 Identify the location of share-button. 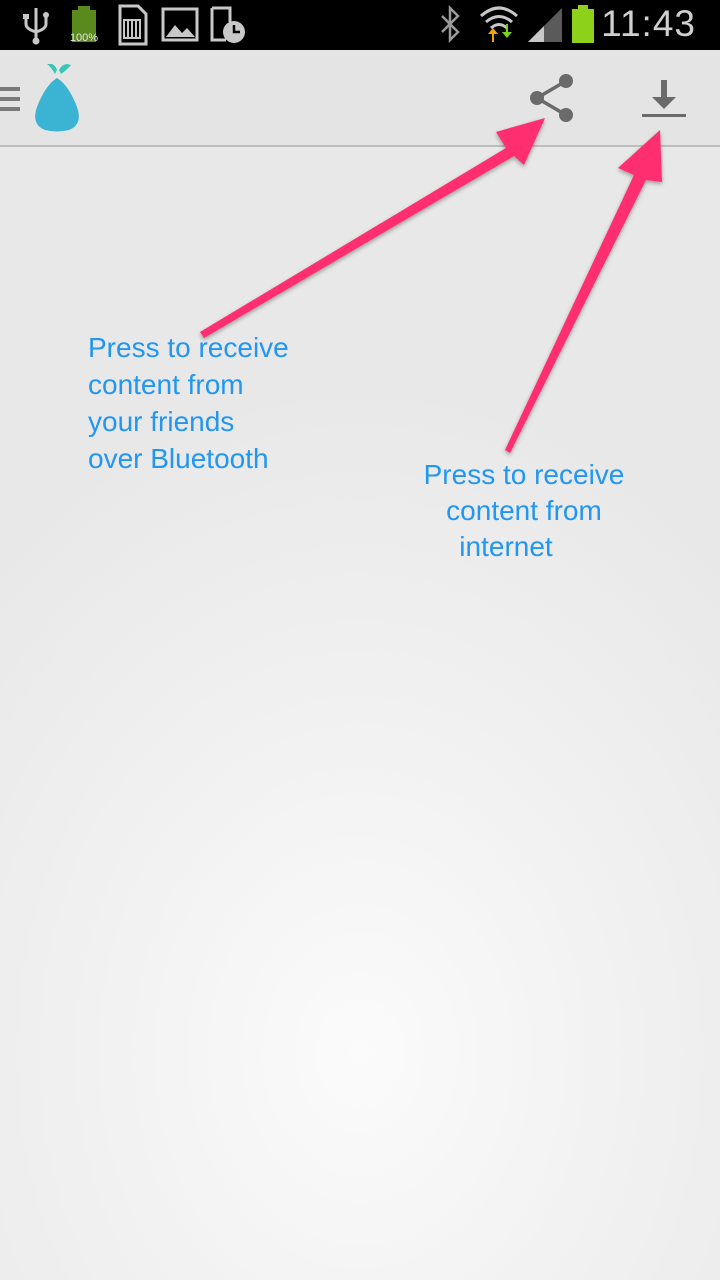
(552, 98).